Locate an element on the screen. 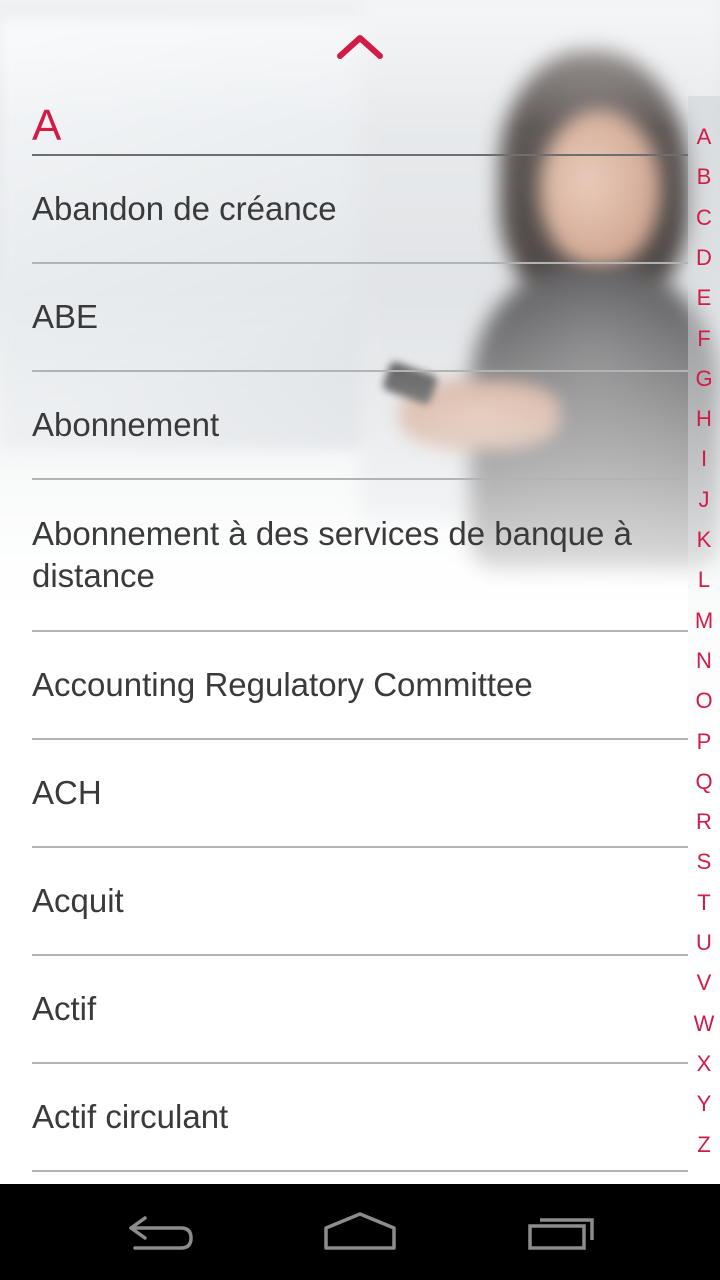  collapse-button is located at coordinates (360, 46).